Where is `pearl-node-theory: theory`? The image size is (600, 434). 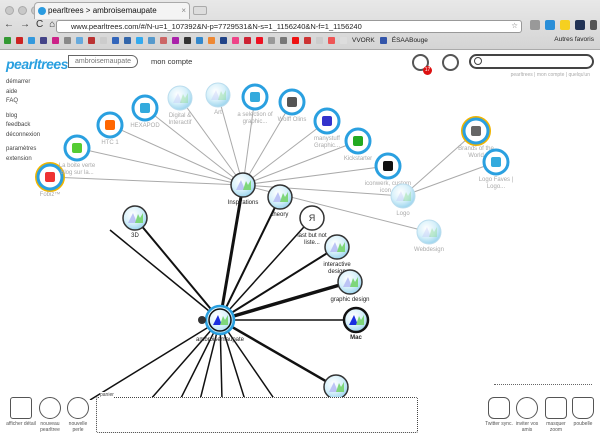 pearl-node-theory: theory is located at coordinates (280, 201).